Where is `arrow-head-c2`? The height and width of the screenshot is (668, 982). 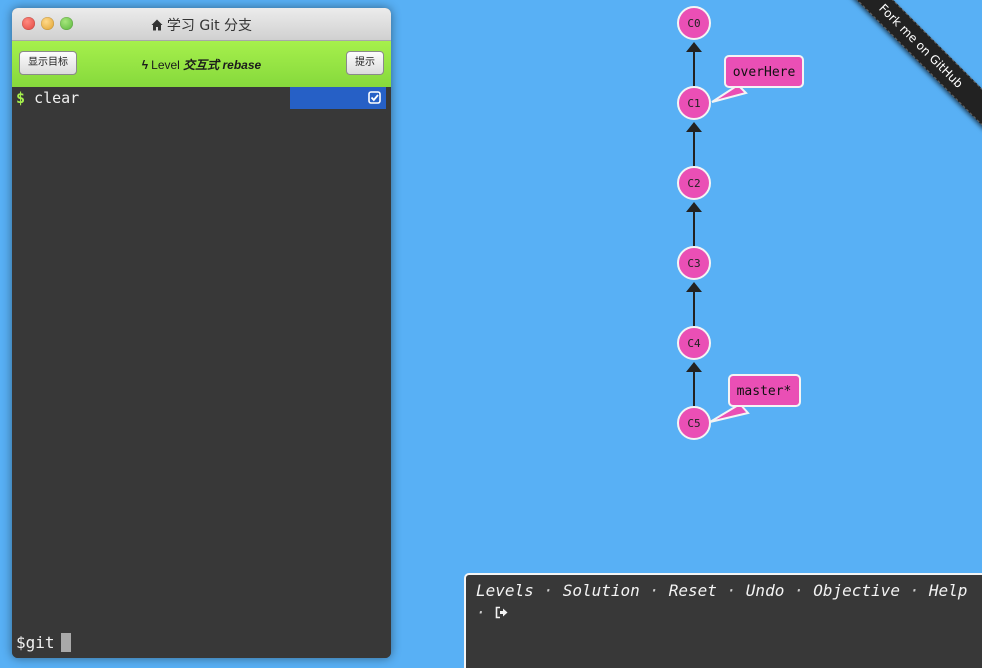 arrow-head-c2 is located at coordinates (694, 207).